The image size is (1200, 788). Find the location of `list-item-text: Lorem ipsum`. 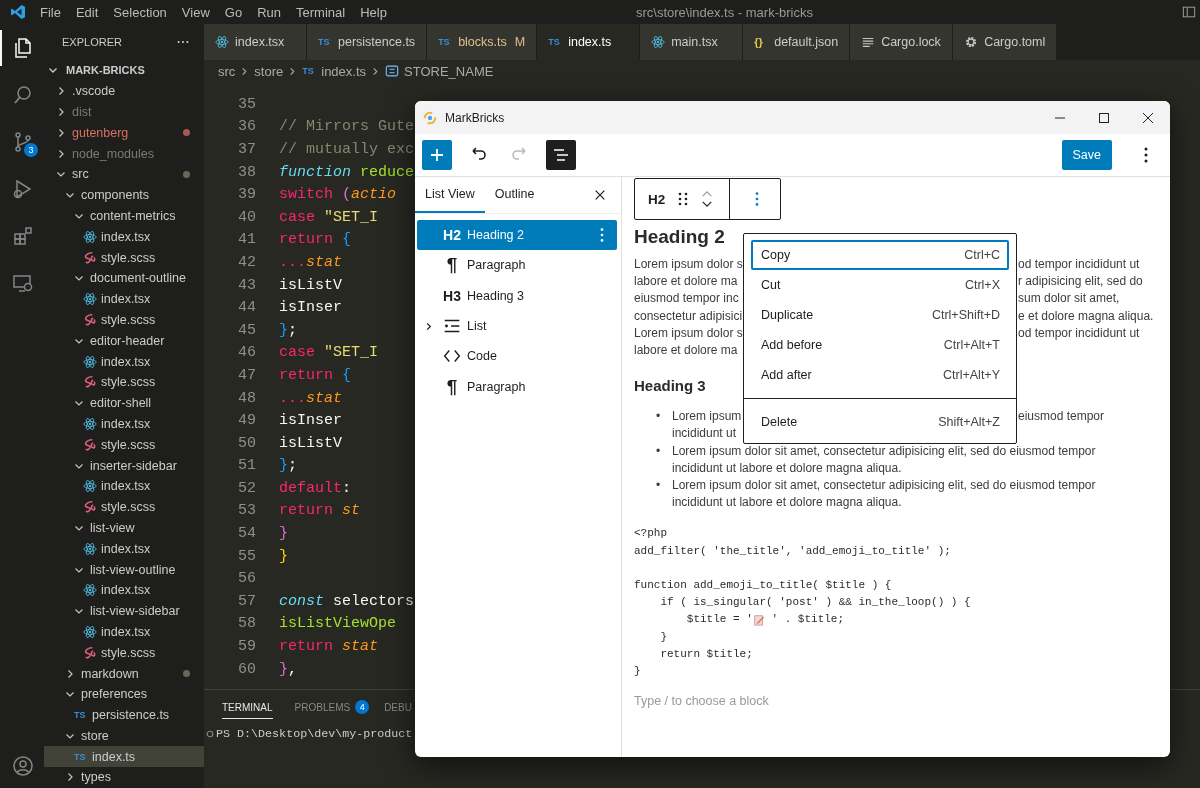

list-item-text: Lorem ipsum is located at coordinates (707, 417).